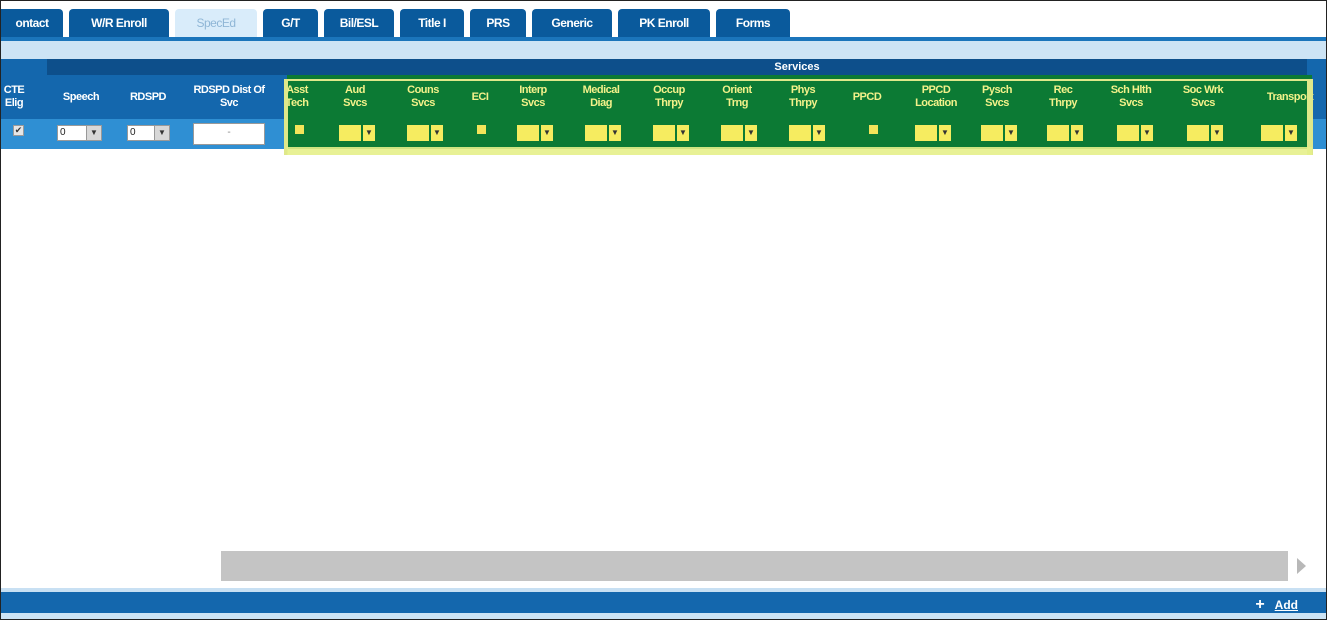 The image size is (1327, 620). What do you see at coordinates (873, 129) in the screenshot?
I see `ppcd-checkbox` at bounding box center [873, 129].